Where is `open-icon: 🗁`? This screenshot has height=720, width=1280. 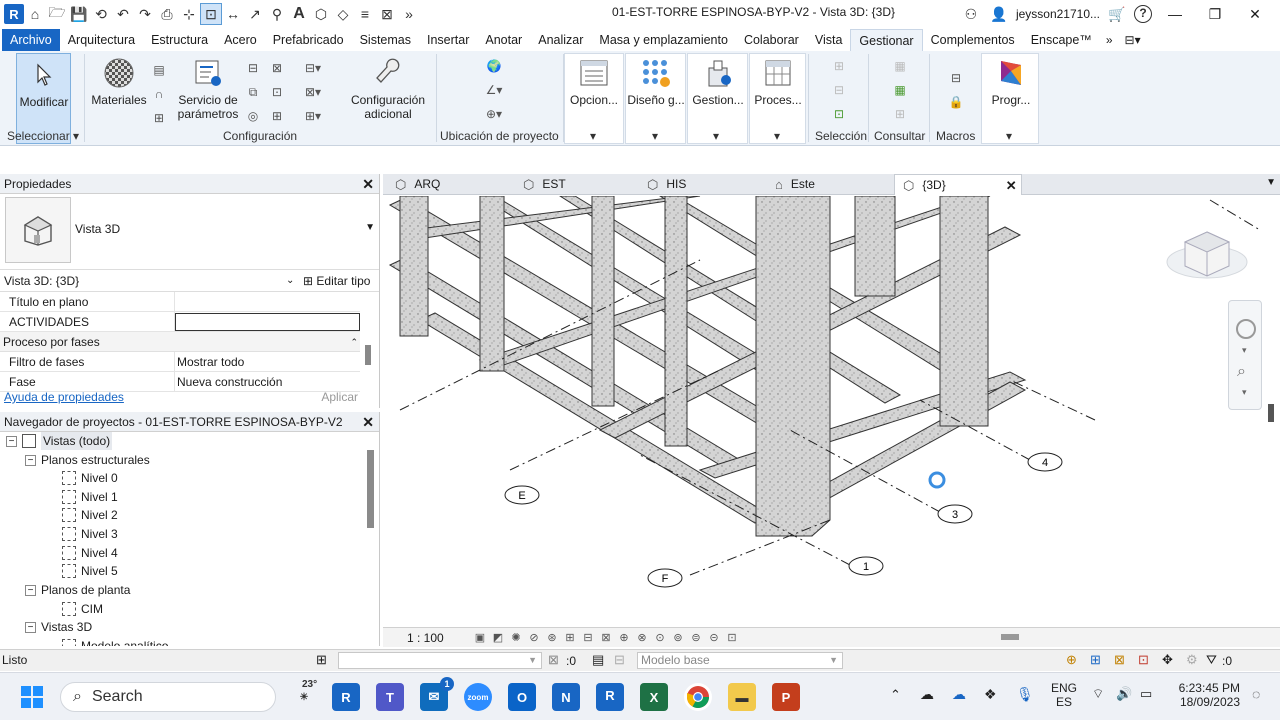
open-icon: 🗁 is located at coordinates (57, 14).